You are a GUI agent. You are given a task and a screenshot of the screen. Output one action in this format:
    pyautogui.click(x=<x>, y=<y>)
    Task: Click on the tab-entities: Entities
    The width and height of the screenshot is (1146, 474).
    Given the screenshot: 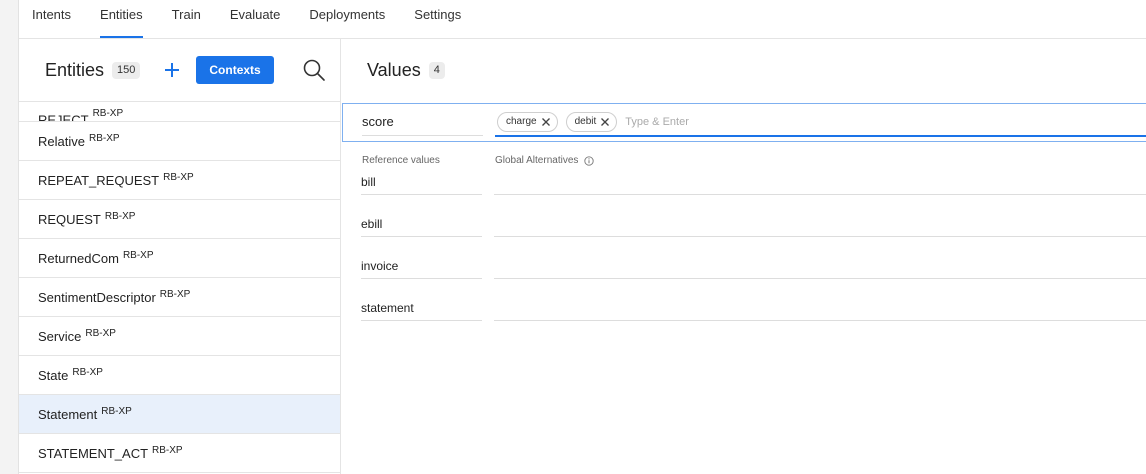 What is the action you would take?
    pyautogui.click(x=121, y=19)
    